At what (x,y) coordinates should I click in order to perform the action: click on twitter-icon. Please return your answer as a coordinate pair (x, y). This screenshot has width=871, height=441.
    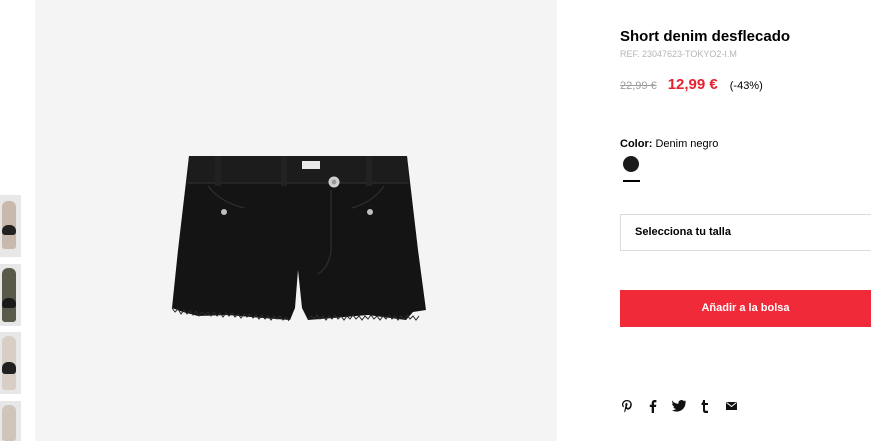
    Looking at the image, I should click on (679, 406).